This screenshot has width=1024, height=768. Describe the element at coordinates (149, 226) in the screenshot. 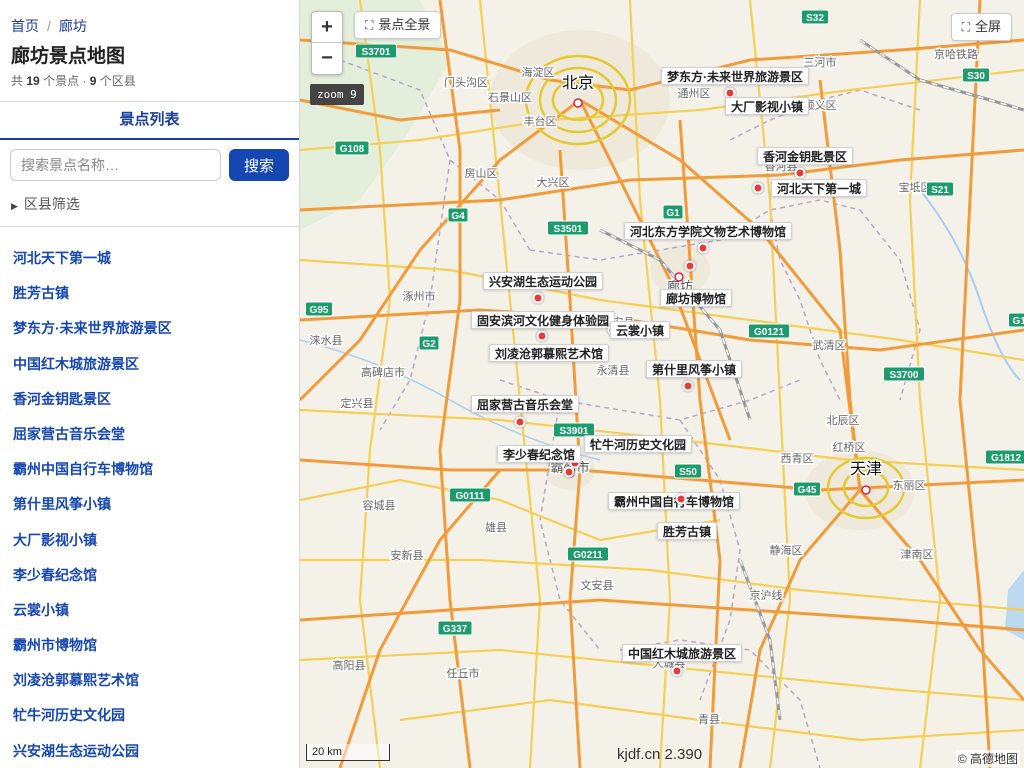

I see `divider` at that location.